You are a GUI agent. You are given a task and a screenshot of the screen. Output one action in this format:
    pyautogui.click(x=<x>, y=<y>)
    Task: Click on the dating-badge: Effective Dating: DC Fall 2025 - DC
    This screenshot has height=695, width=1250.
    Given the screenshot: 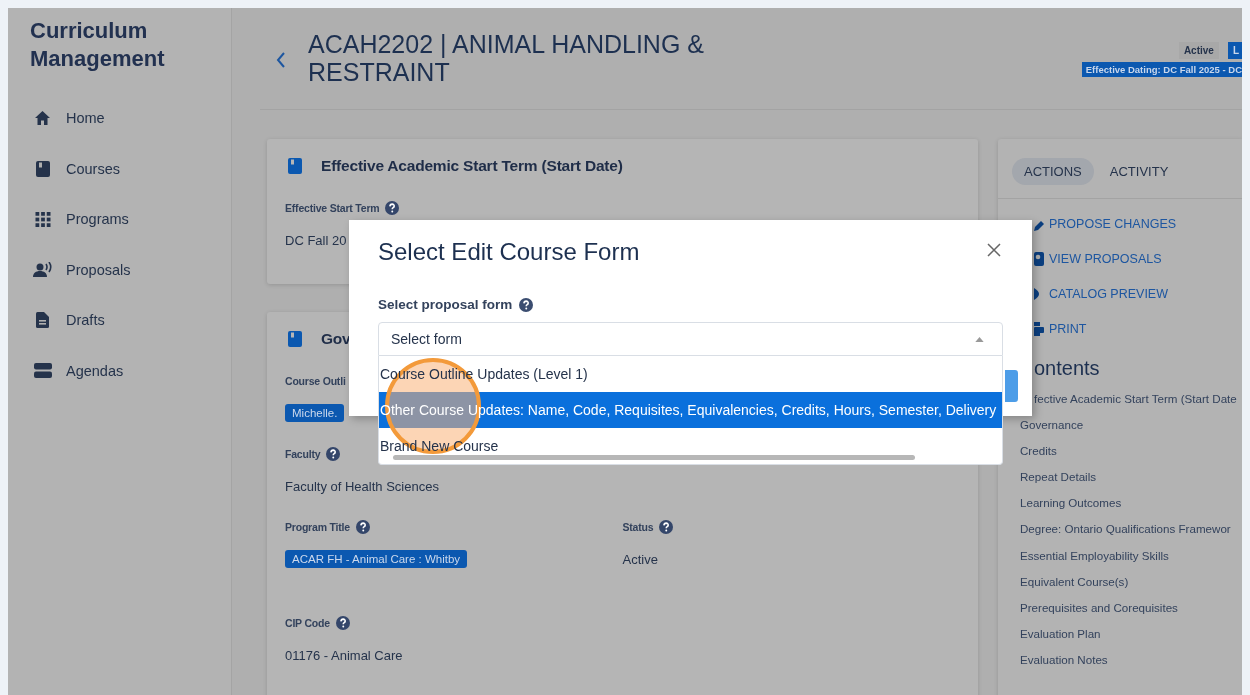 What is the action you would take?
    pyautogui.click(x=1161, y=69)
    